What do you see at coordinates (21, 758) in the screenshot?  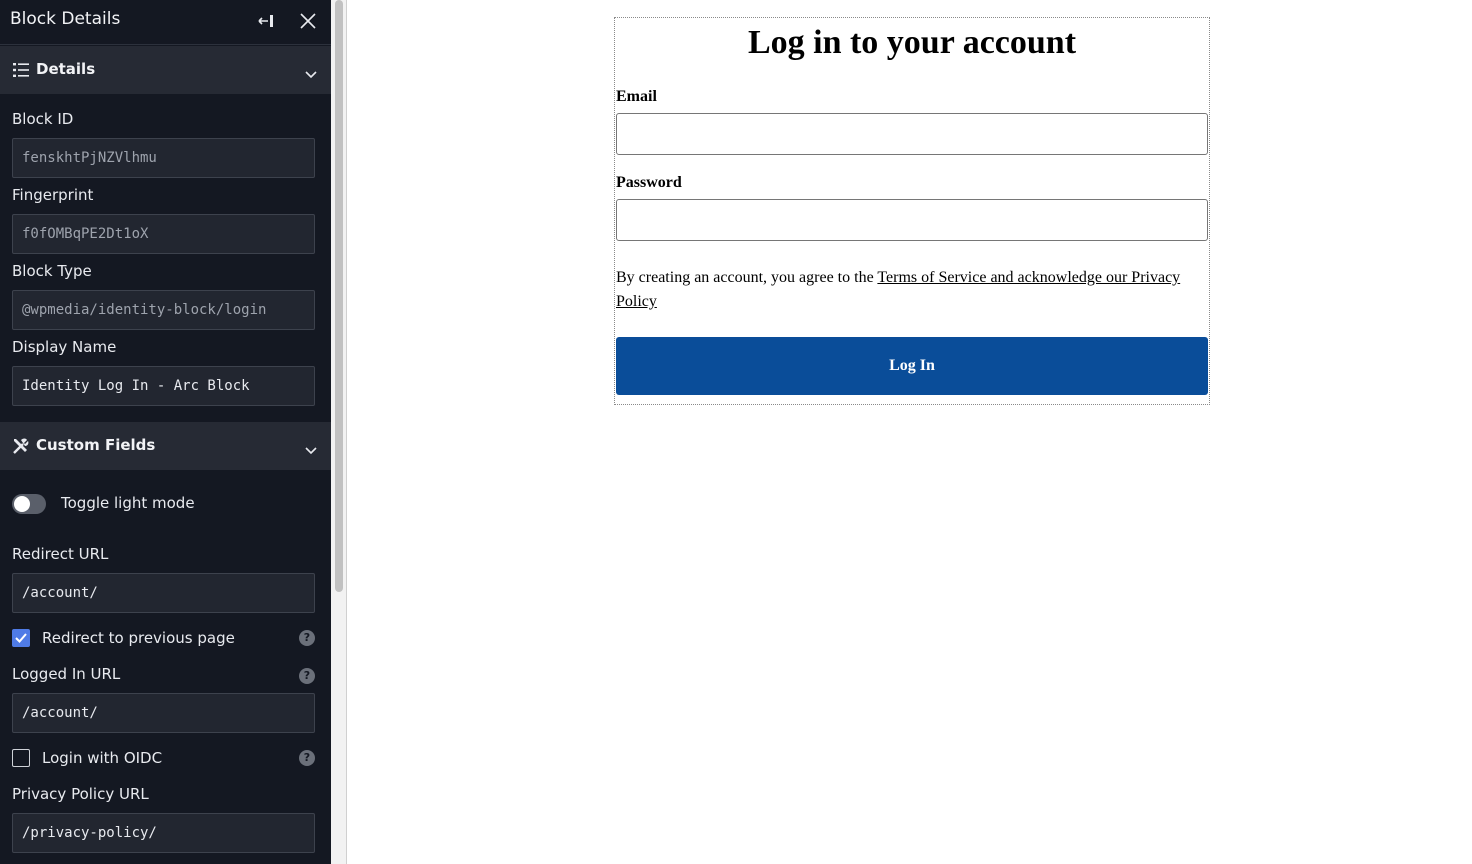 I see `login-oidc-checkbox` at bounding box center [21, 758].